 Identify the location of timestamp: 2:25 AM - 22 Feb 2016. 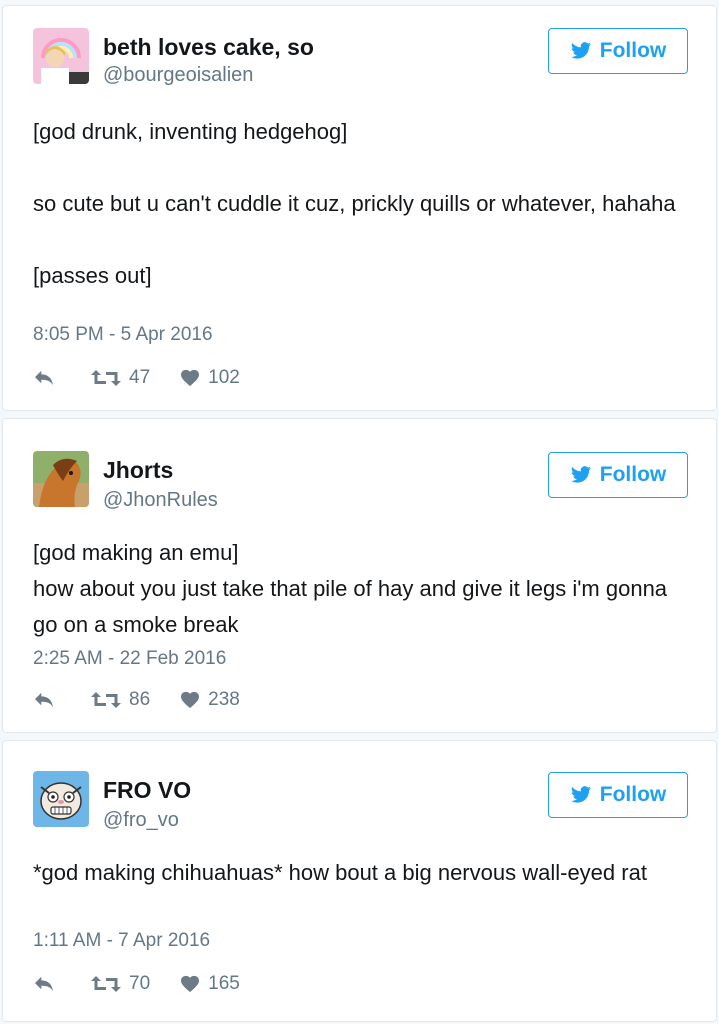
(129, 659).